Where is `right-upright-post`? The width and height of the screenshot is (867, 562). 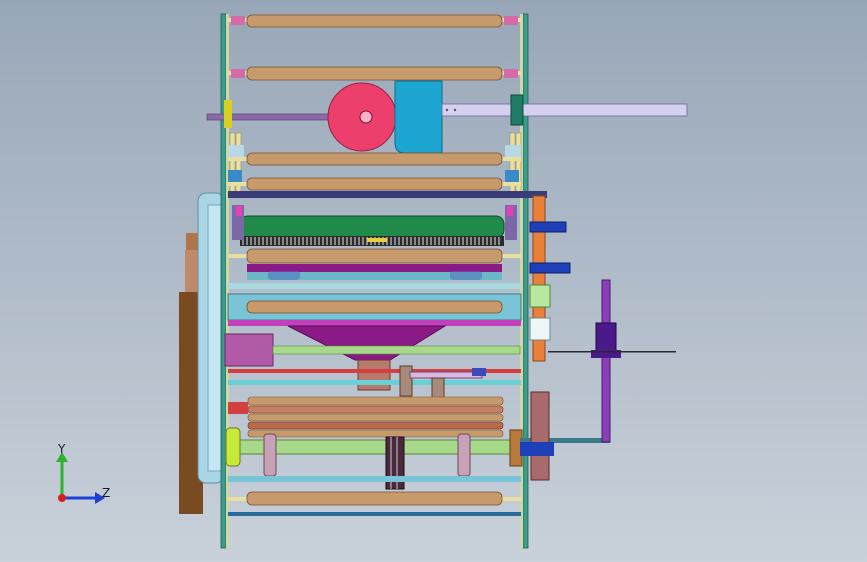 right-upright-post is located at coordinates (612, 361).